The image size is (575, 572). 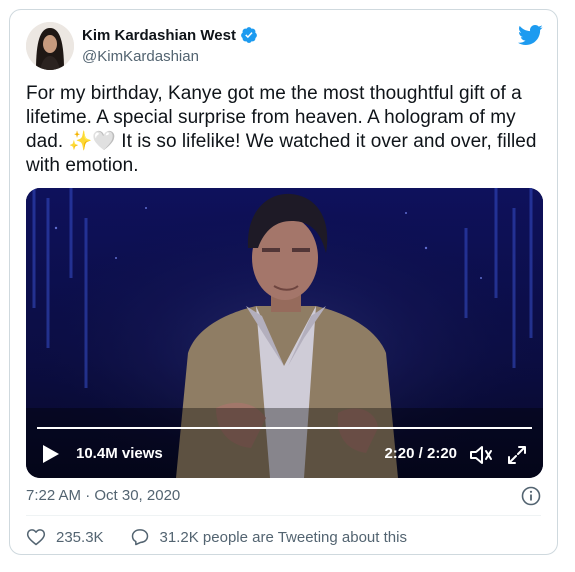 I want to click on video-time: 2:20 / 2:20, so click(x=420, y=453).